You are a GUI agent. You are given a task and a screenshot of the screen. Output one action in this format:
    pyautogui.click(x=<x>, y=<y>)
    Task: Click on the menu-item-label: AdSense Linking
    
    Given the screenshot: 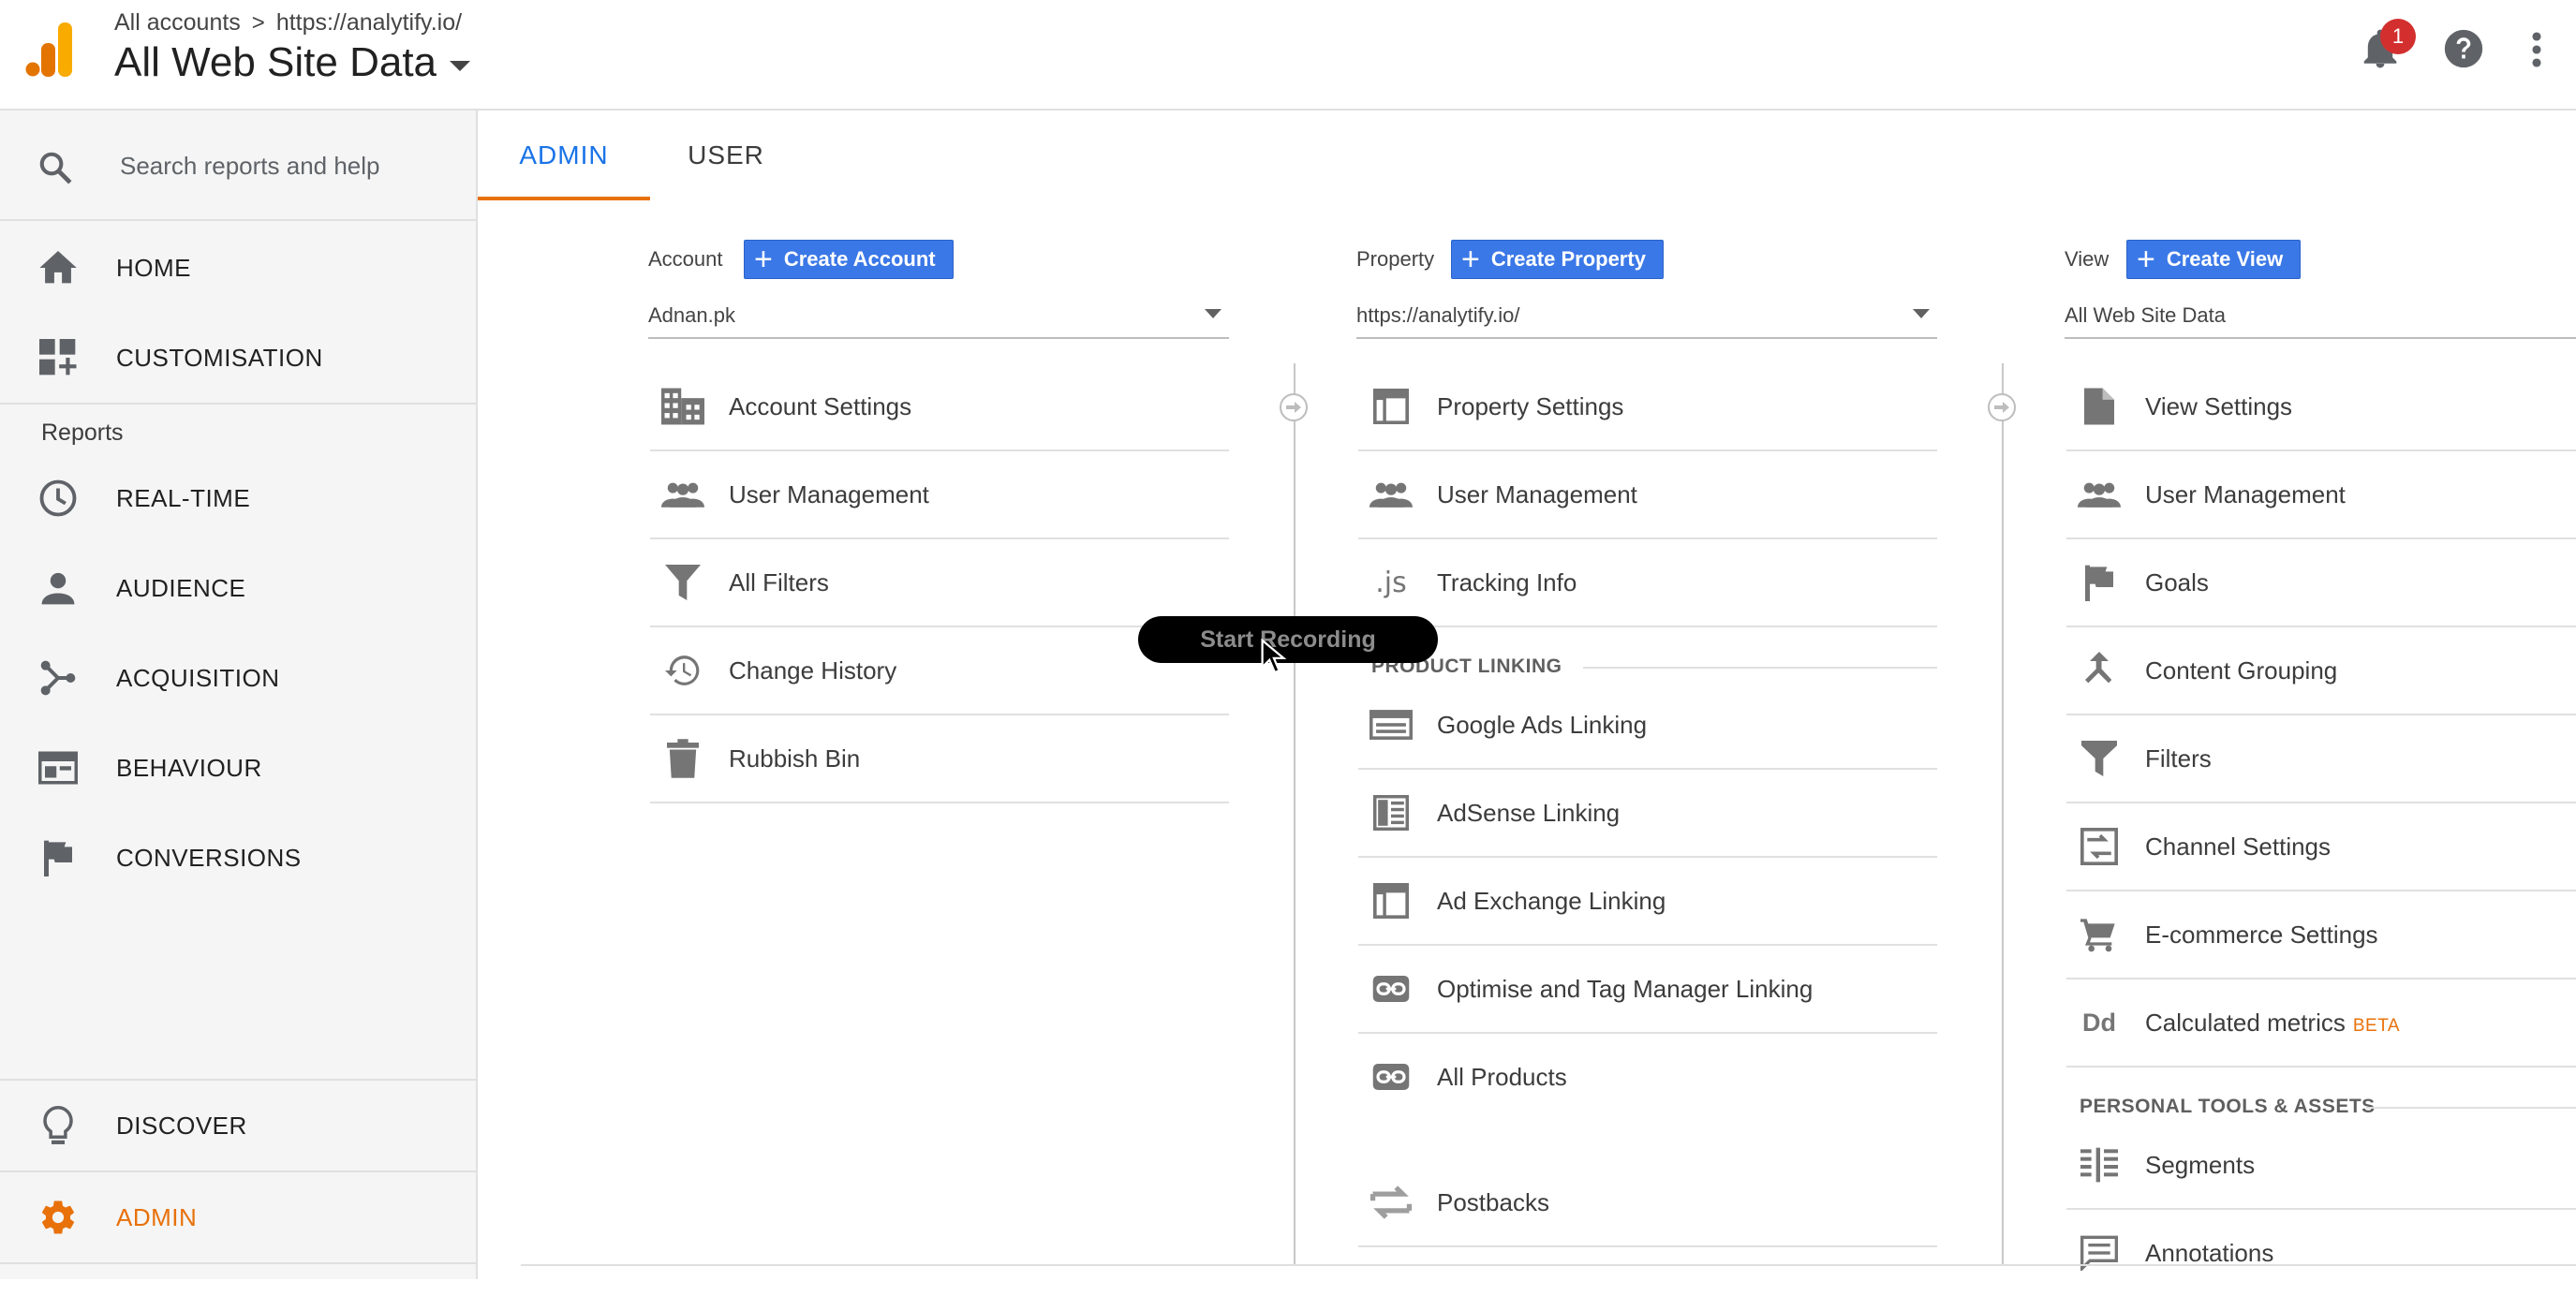 What is the action you would take?
    pyautogui.click(x=1529, y=813)
    